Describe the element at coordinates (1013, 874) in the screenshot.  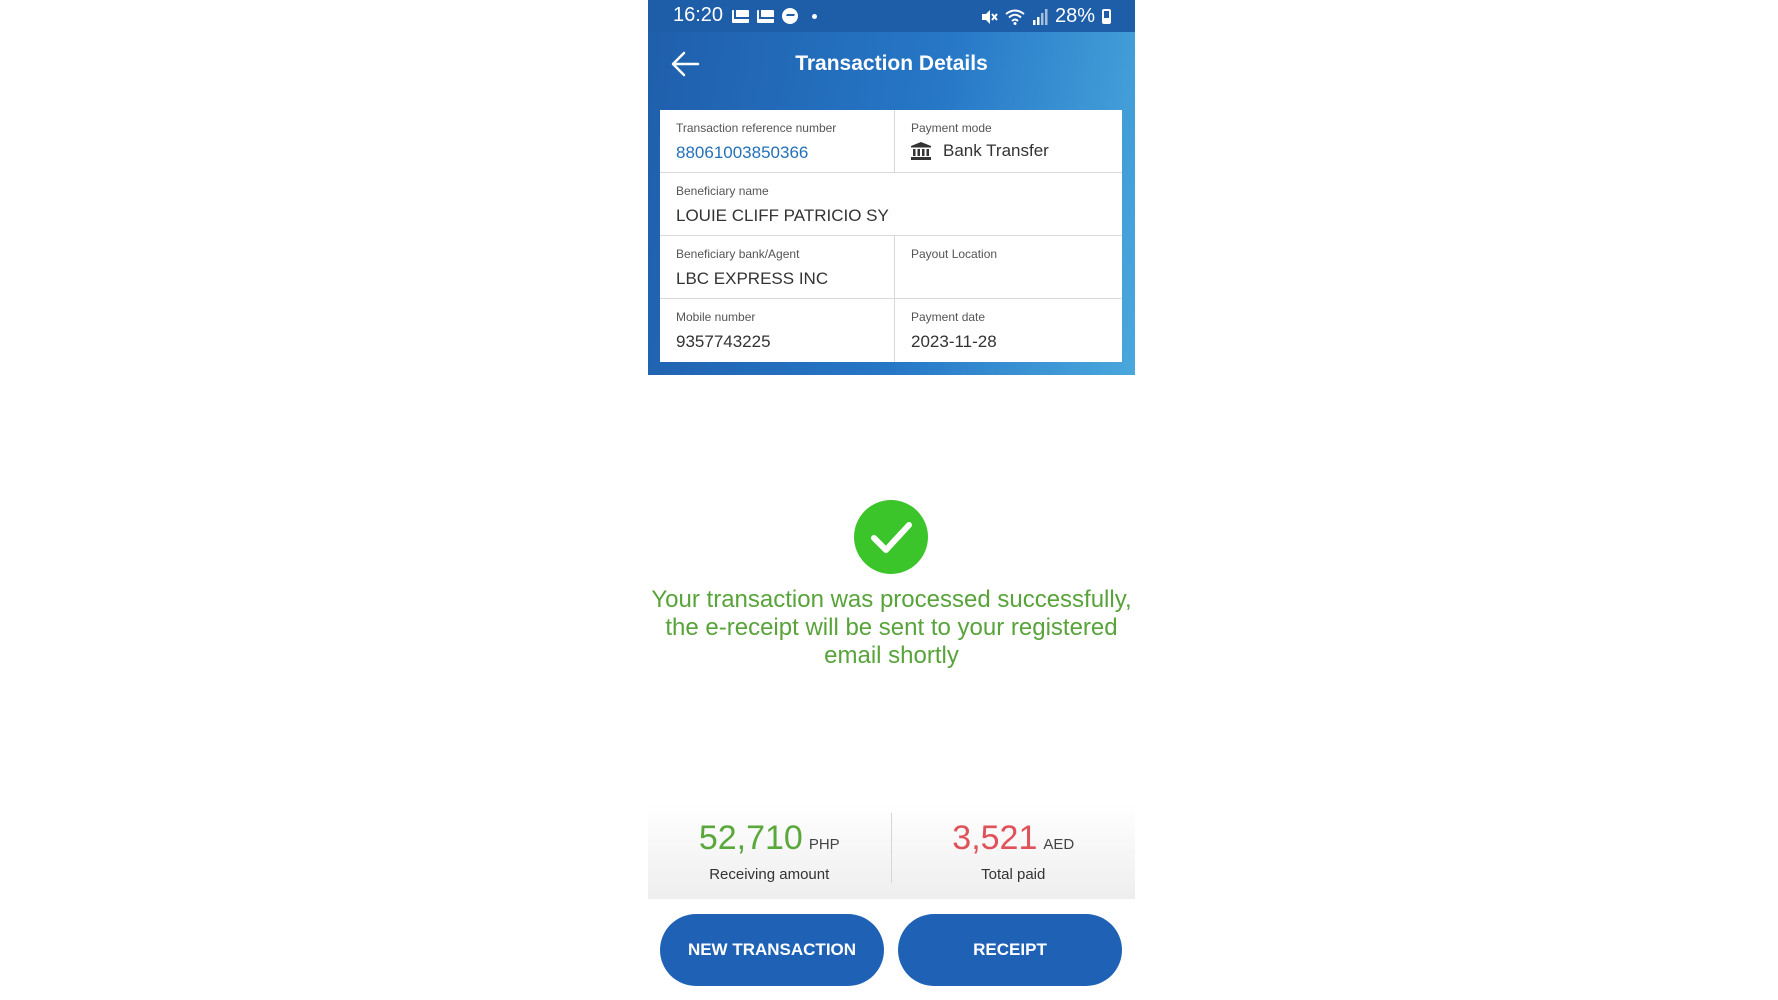
I see `total-paid-label: Total paid` at that location.